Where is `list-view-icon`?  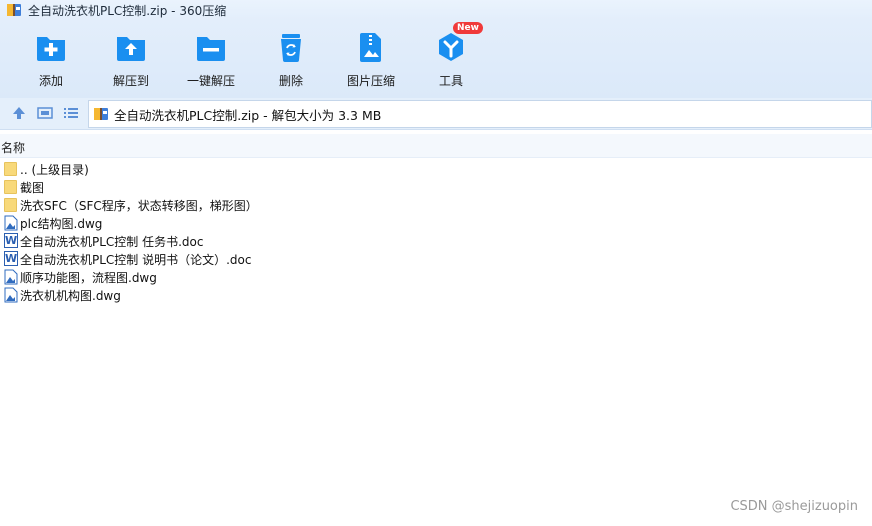 list-view-icon is located at coordinates (71, 113).